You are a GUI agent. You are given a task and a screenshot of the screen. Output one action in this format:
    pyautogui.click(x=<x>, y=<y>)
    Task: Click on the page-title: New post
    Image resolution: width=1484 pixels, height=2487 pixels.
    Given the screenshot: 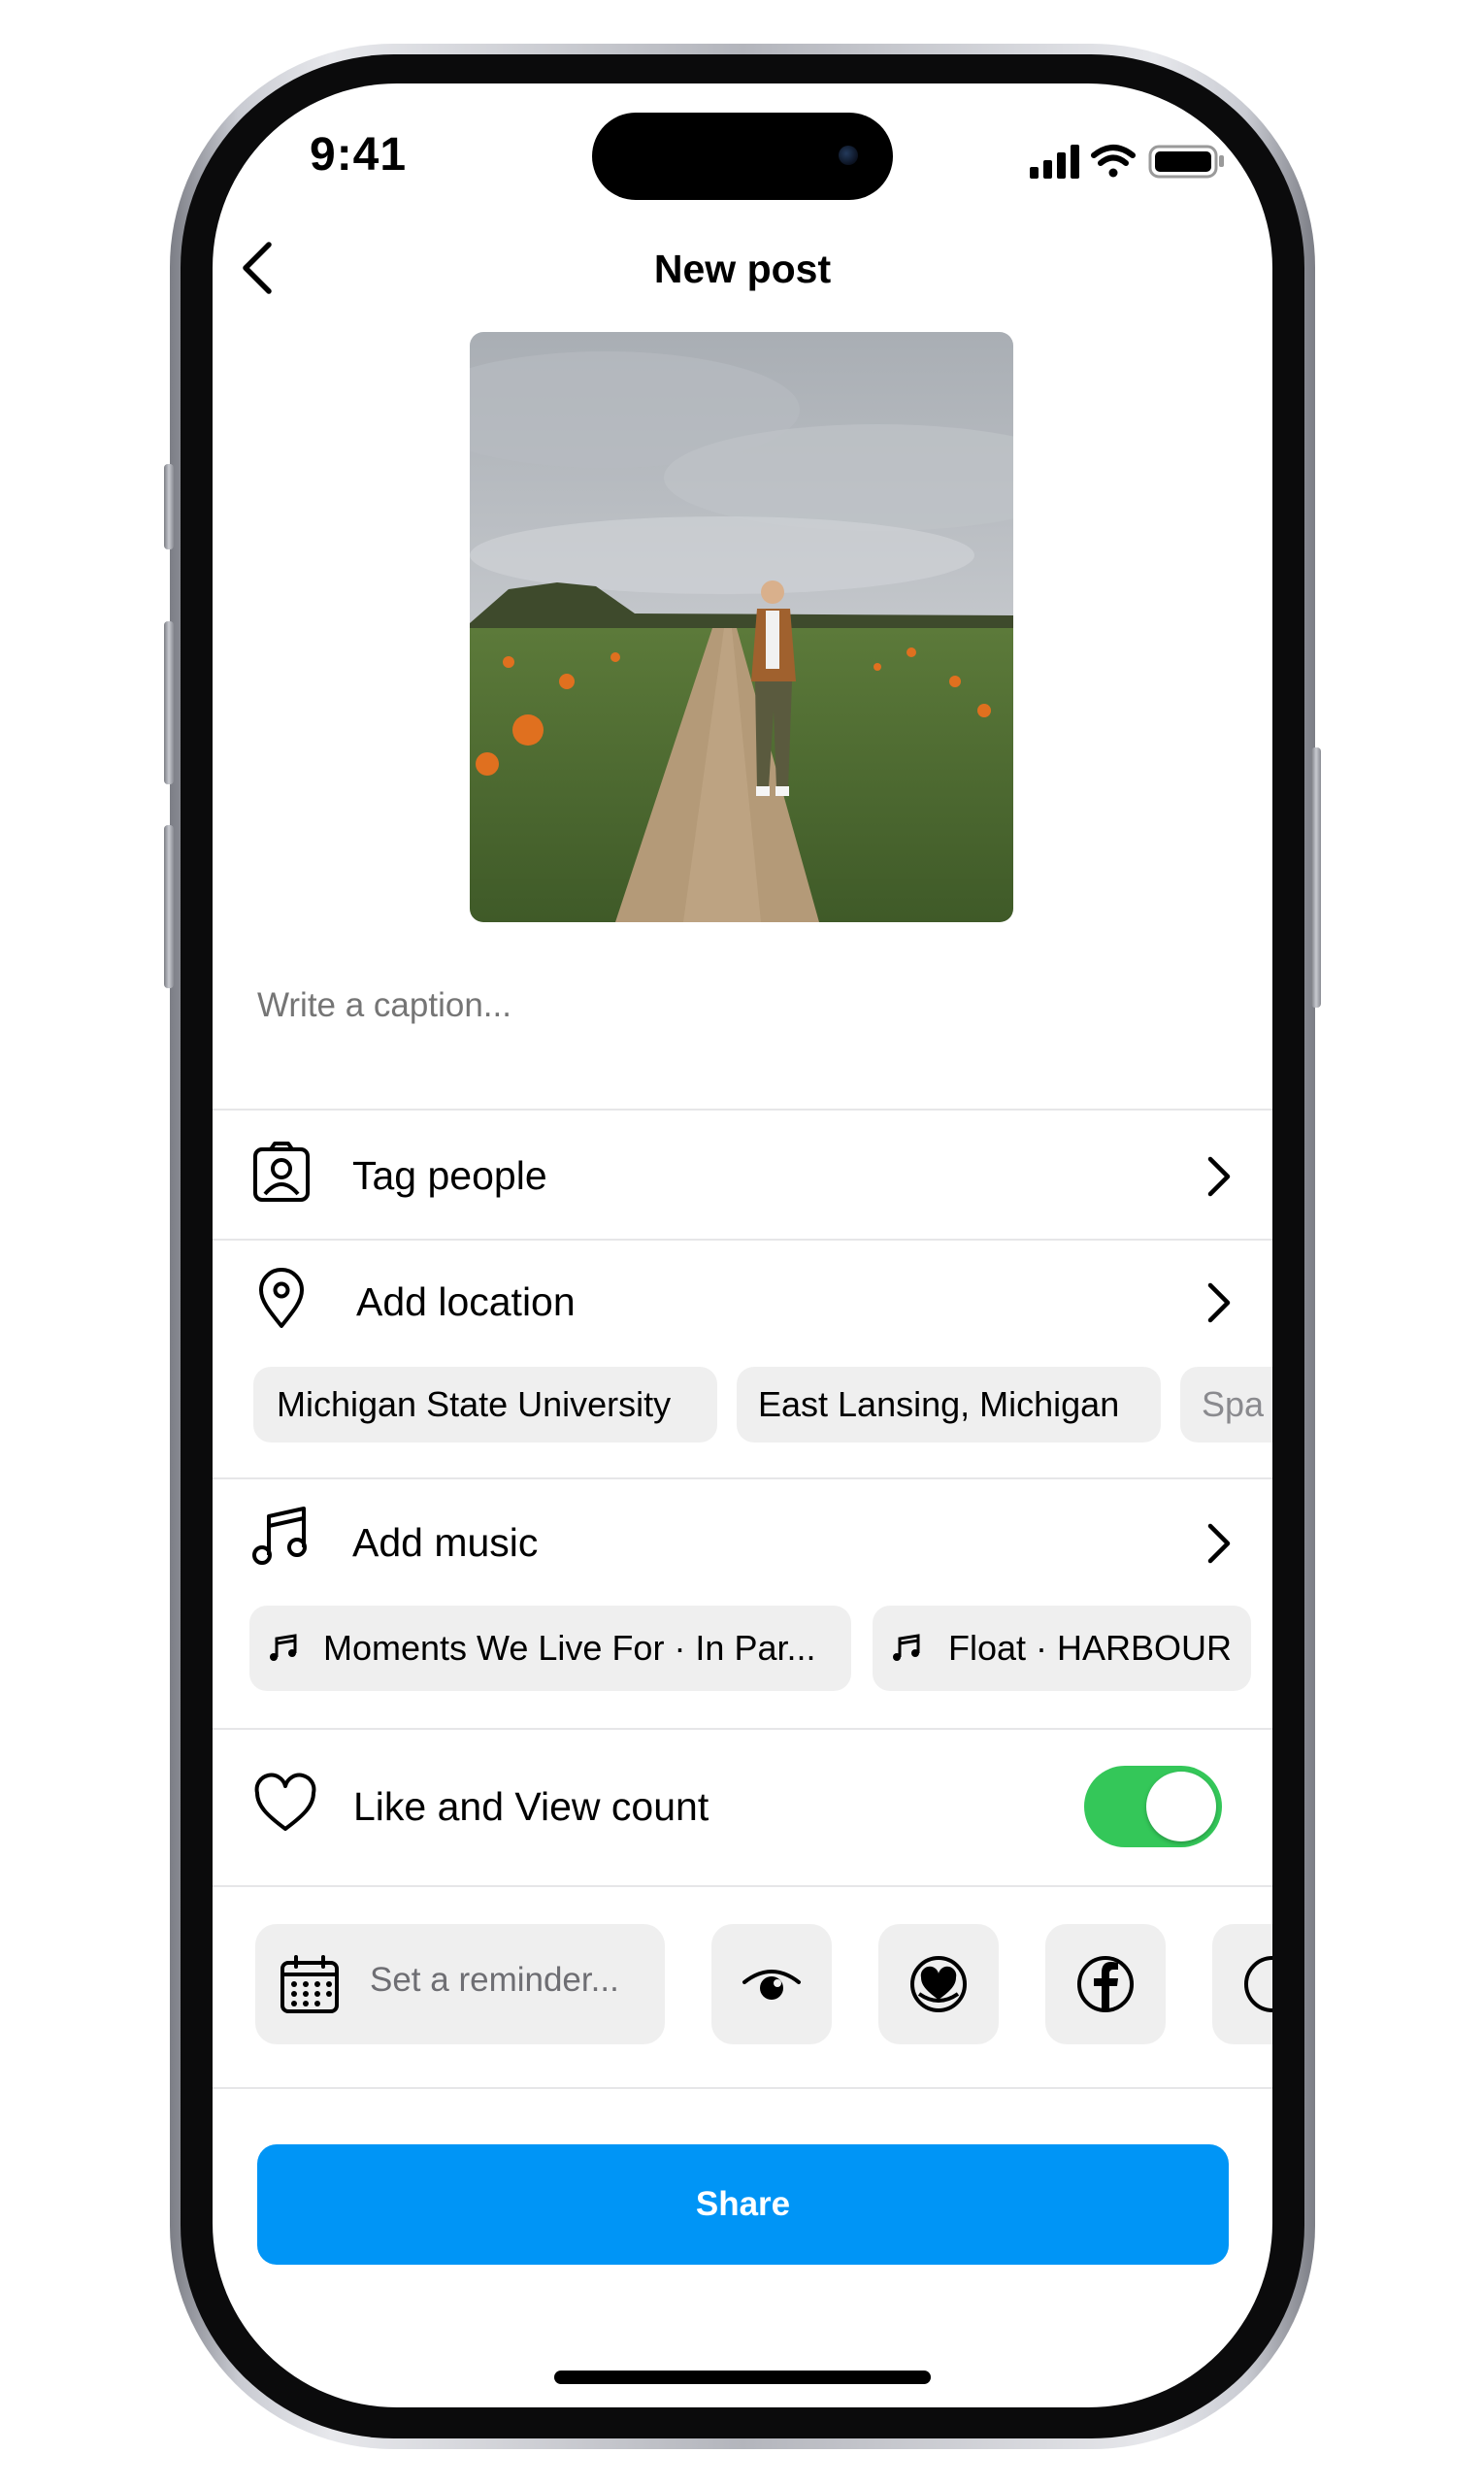 What is the action you would take?
    pyautogui.click(x=742, y=269)
    